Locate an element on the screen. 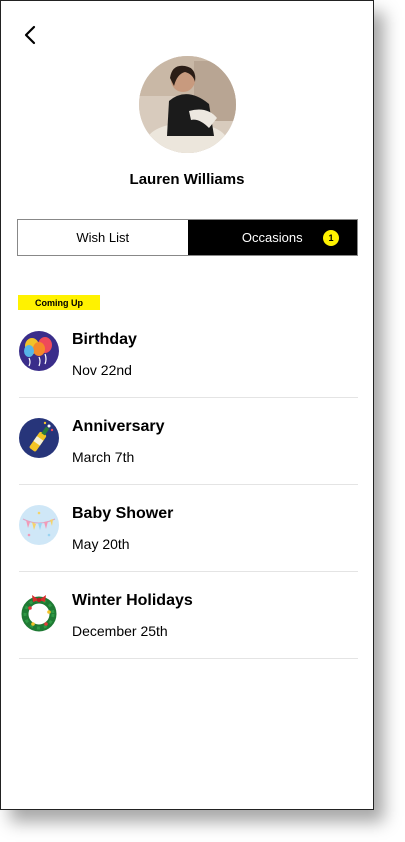 The image size is (405, 842). list-item: Anniversary March 7th is located at coordinates (188, 441).